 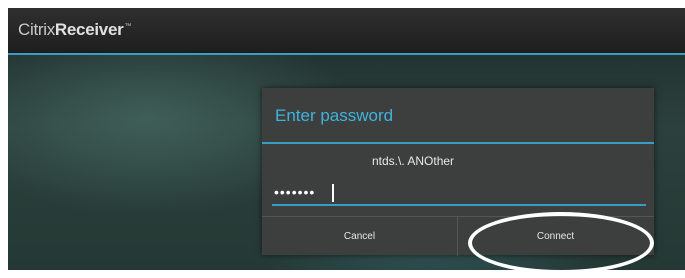 What do you see at coordinates (458, 143) in the screenshot?
I see `dialog-title-divider` at bounding box center [458, 143].